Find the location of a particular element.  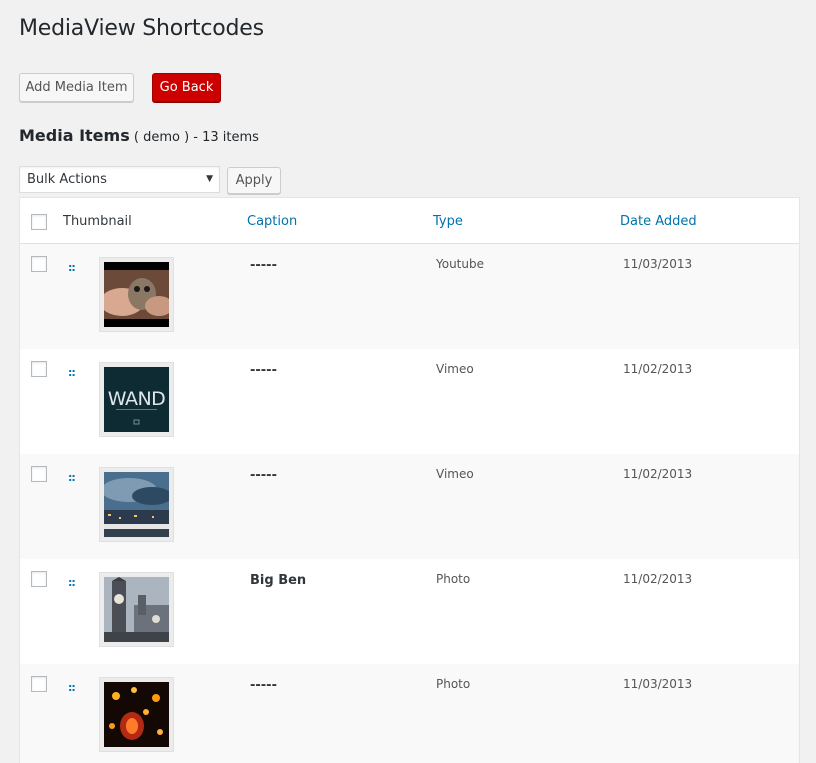

big-ben-thumbnail-icon is located at coordinates (136, 609).